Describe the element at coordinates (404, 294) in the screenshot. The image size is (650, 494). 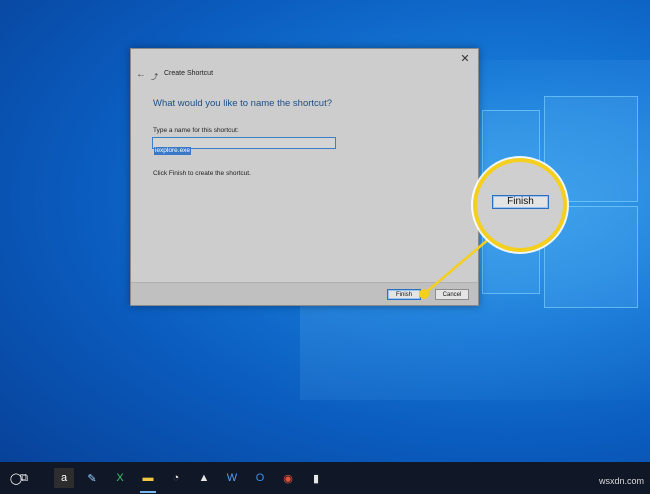
I see `finish-button: Finish` at that location.